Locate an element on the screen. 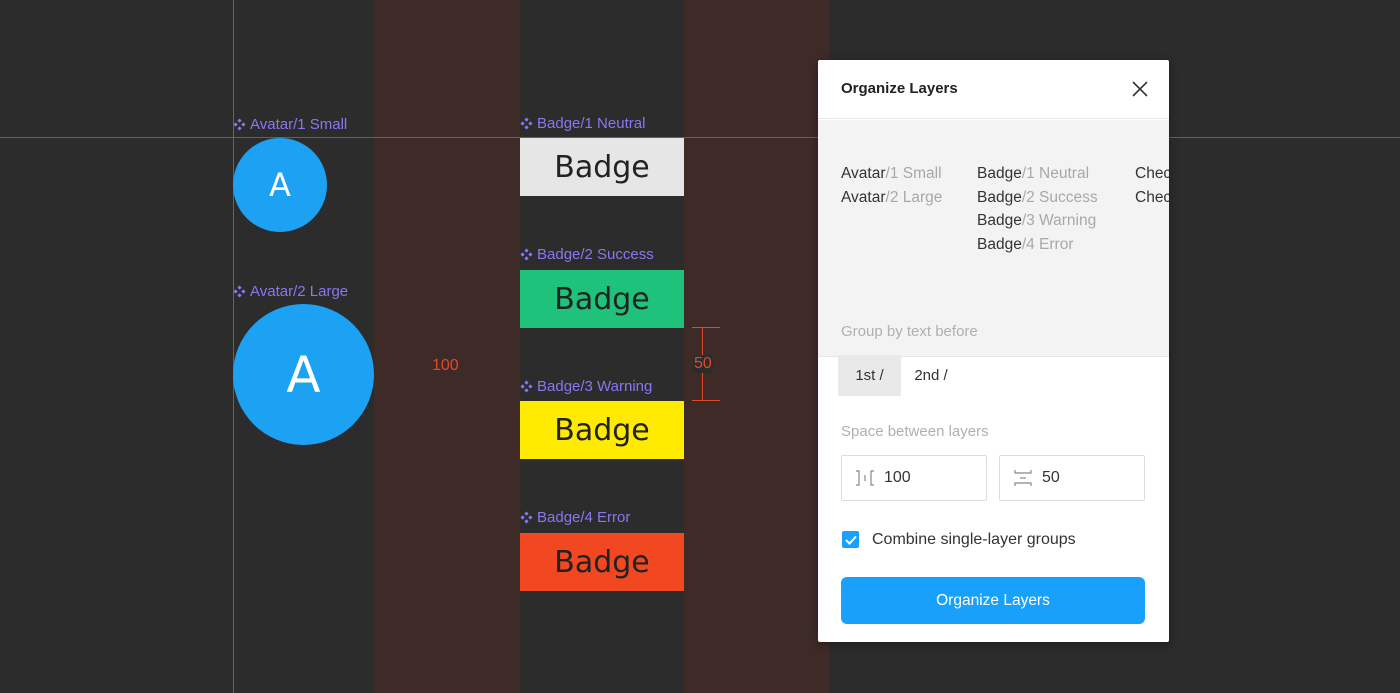  component-label-text: Avatar/2 Large is located at coordinates (299, 291).